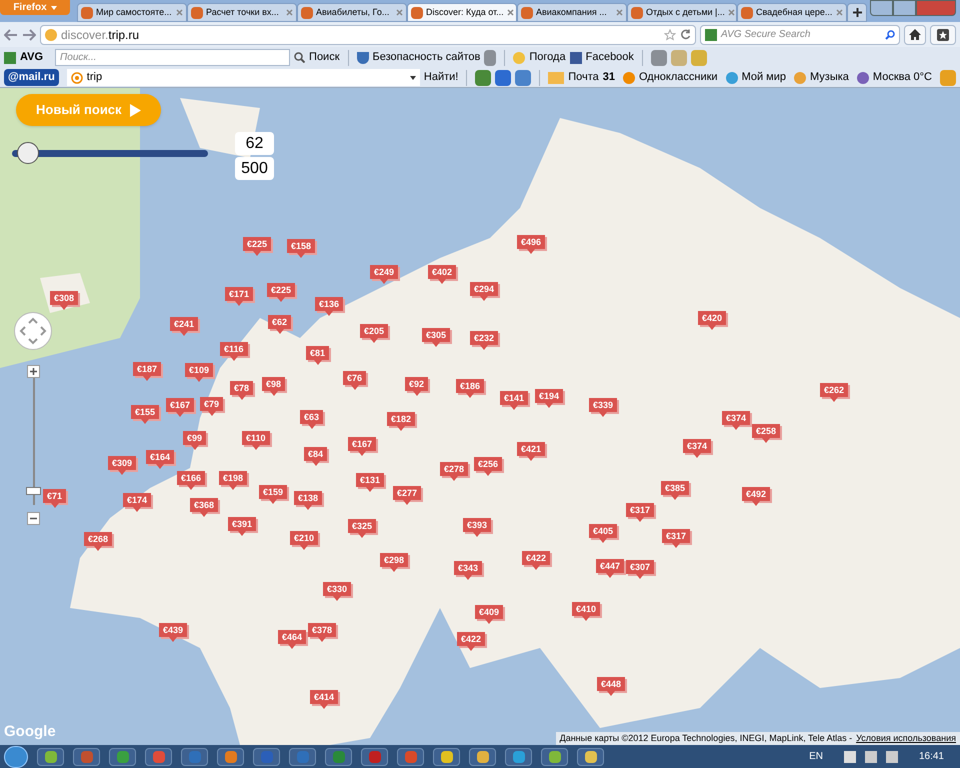  I want to click on reload-icon, so click(685, 34).